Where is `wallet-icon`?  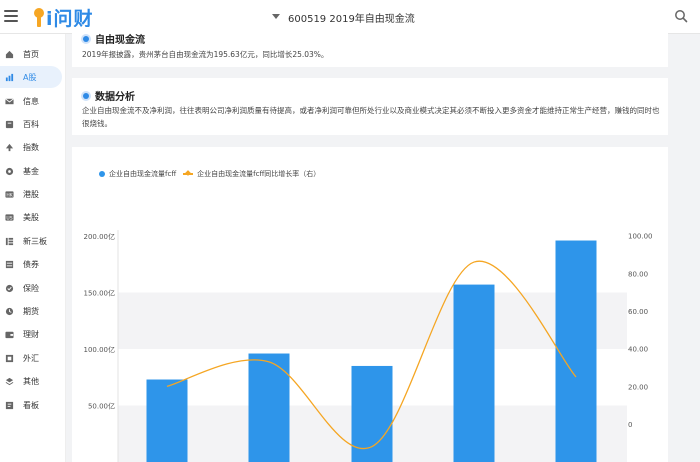 wallet-icon is located at coordinates (9, 334).